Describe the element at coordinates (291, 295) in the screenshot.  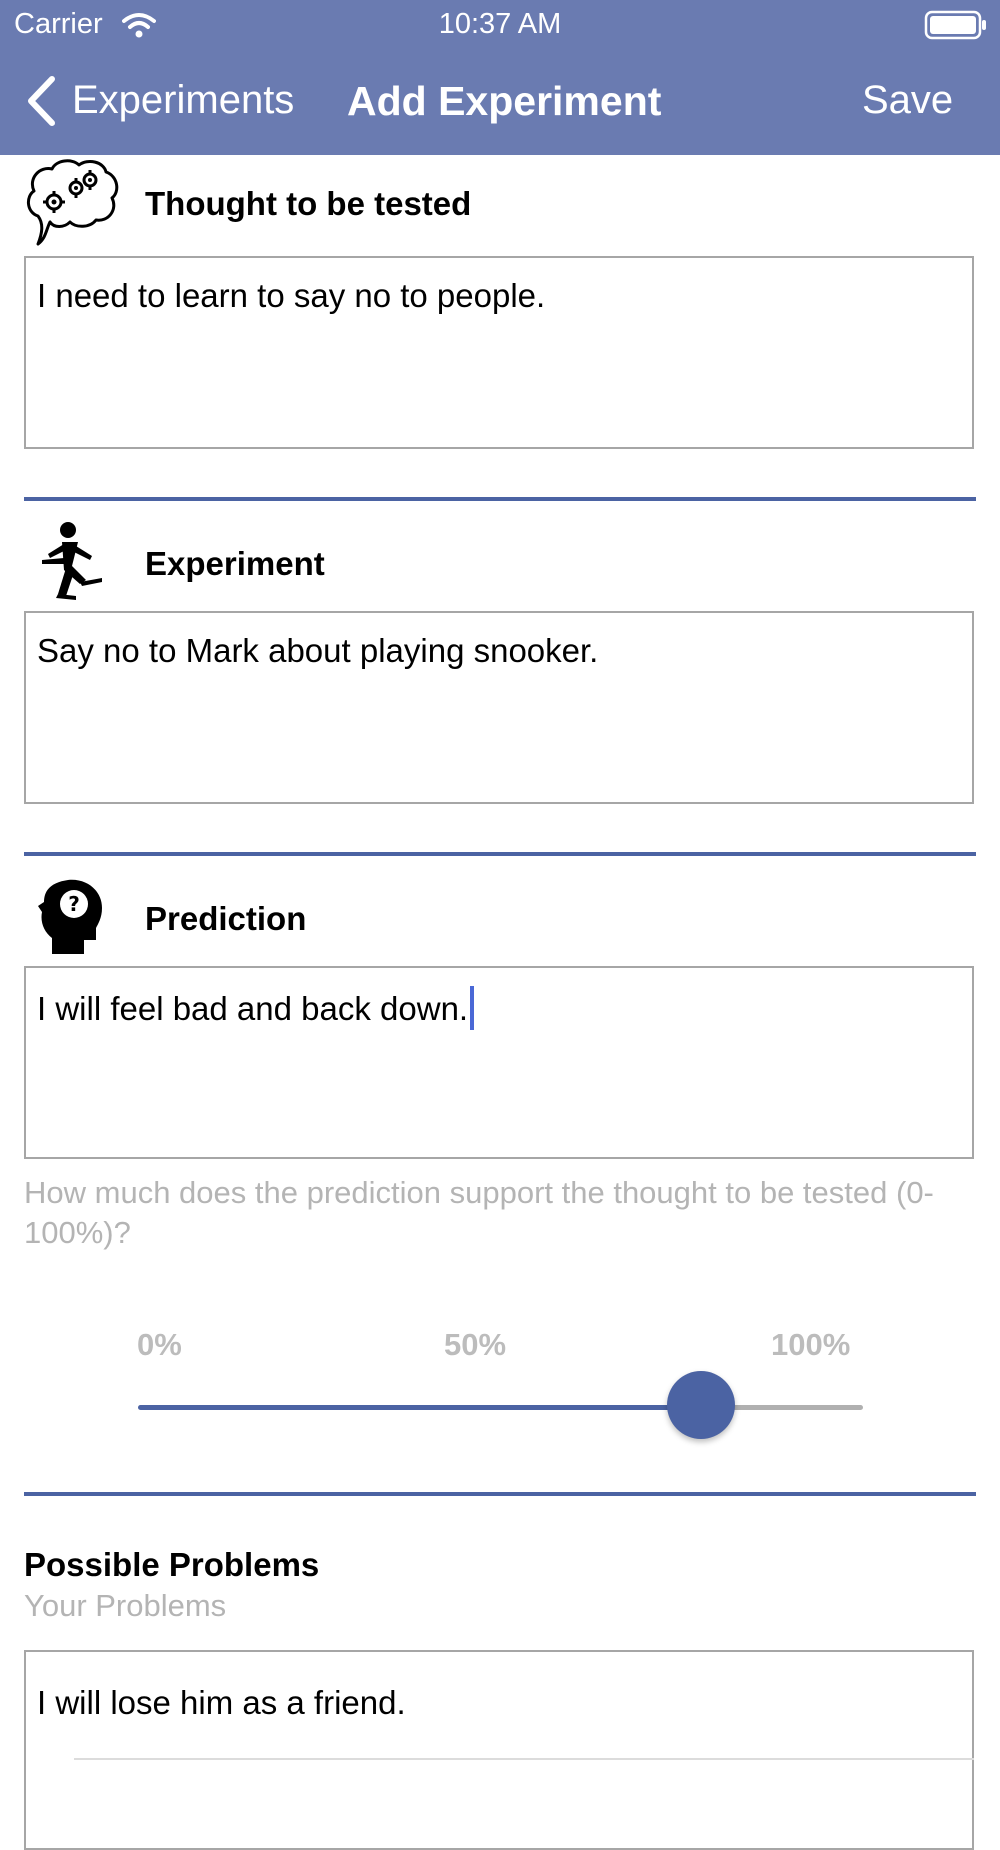
I see `thought-input-text: I need to learn to say no to people.` at that location.